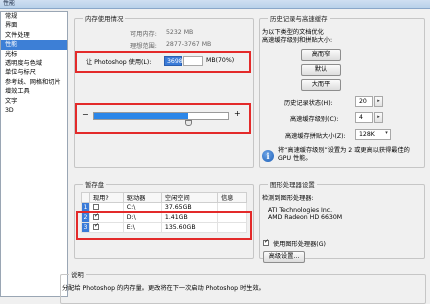  I want to click on gpu-model: AMD Radeon HD 6630M, so click(305, 217).